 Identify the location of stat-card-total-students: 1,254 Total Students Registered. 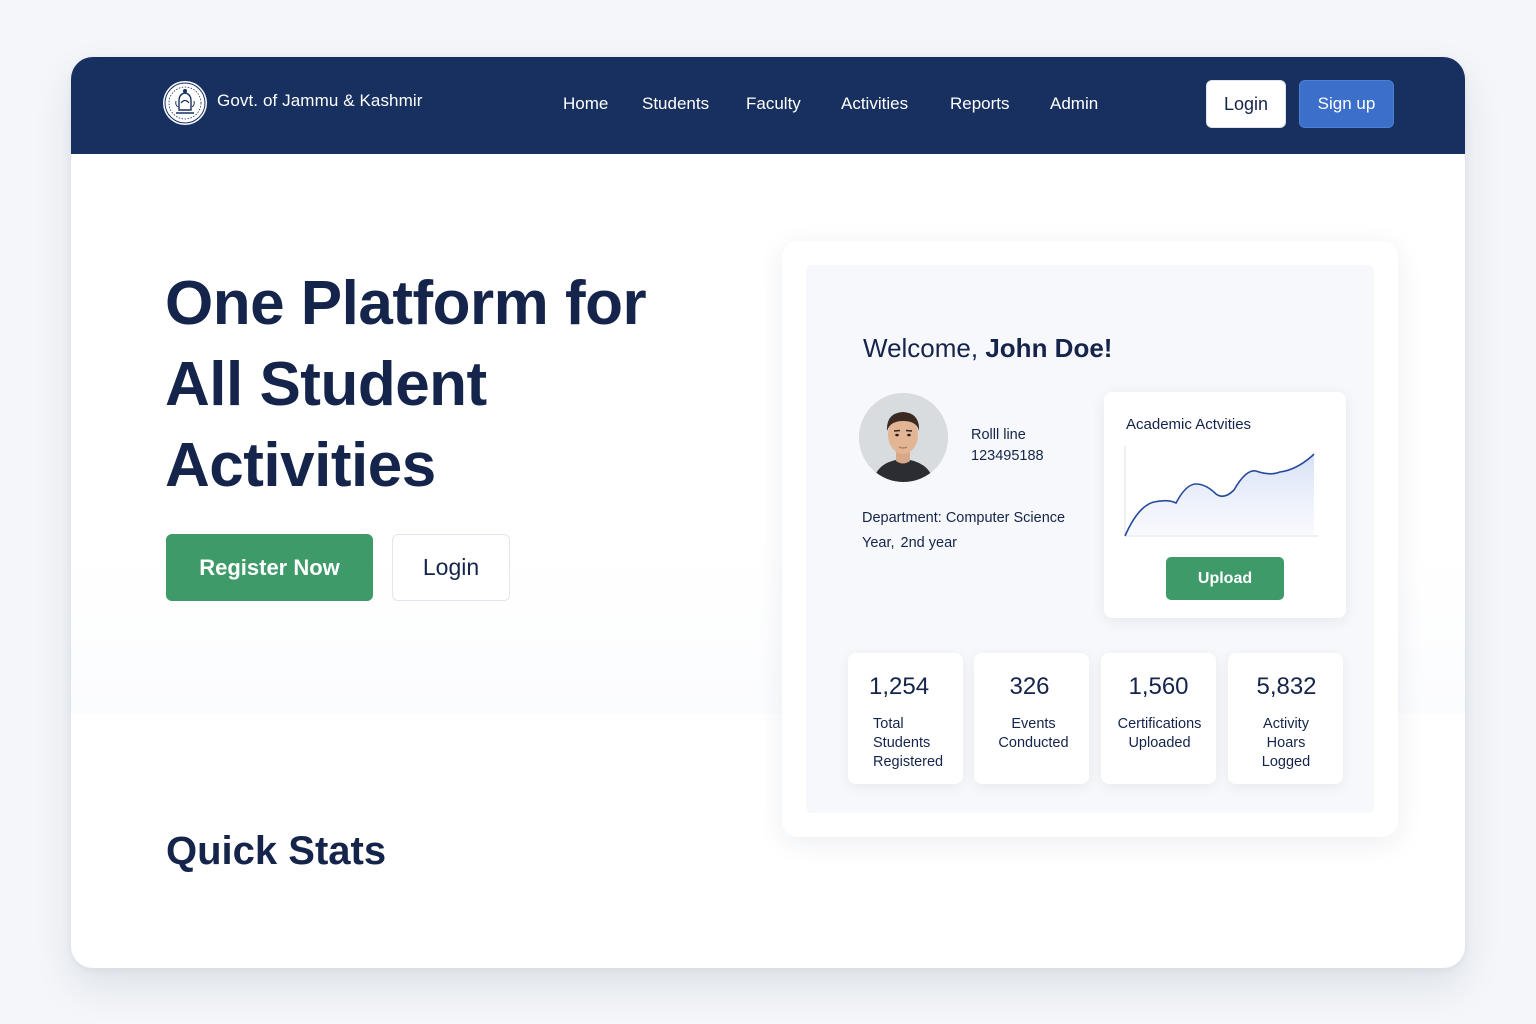
(905, 718).